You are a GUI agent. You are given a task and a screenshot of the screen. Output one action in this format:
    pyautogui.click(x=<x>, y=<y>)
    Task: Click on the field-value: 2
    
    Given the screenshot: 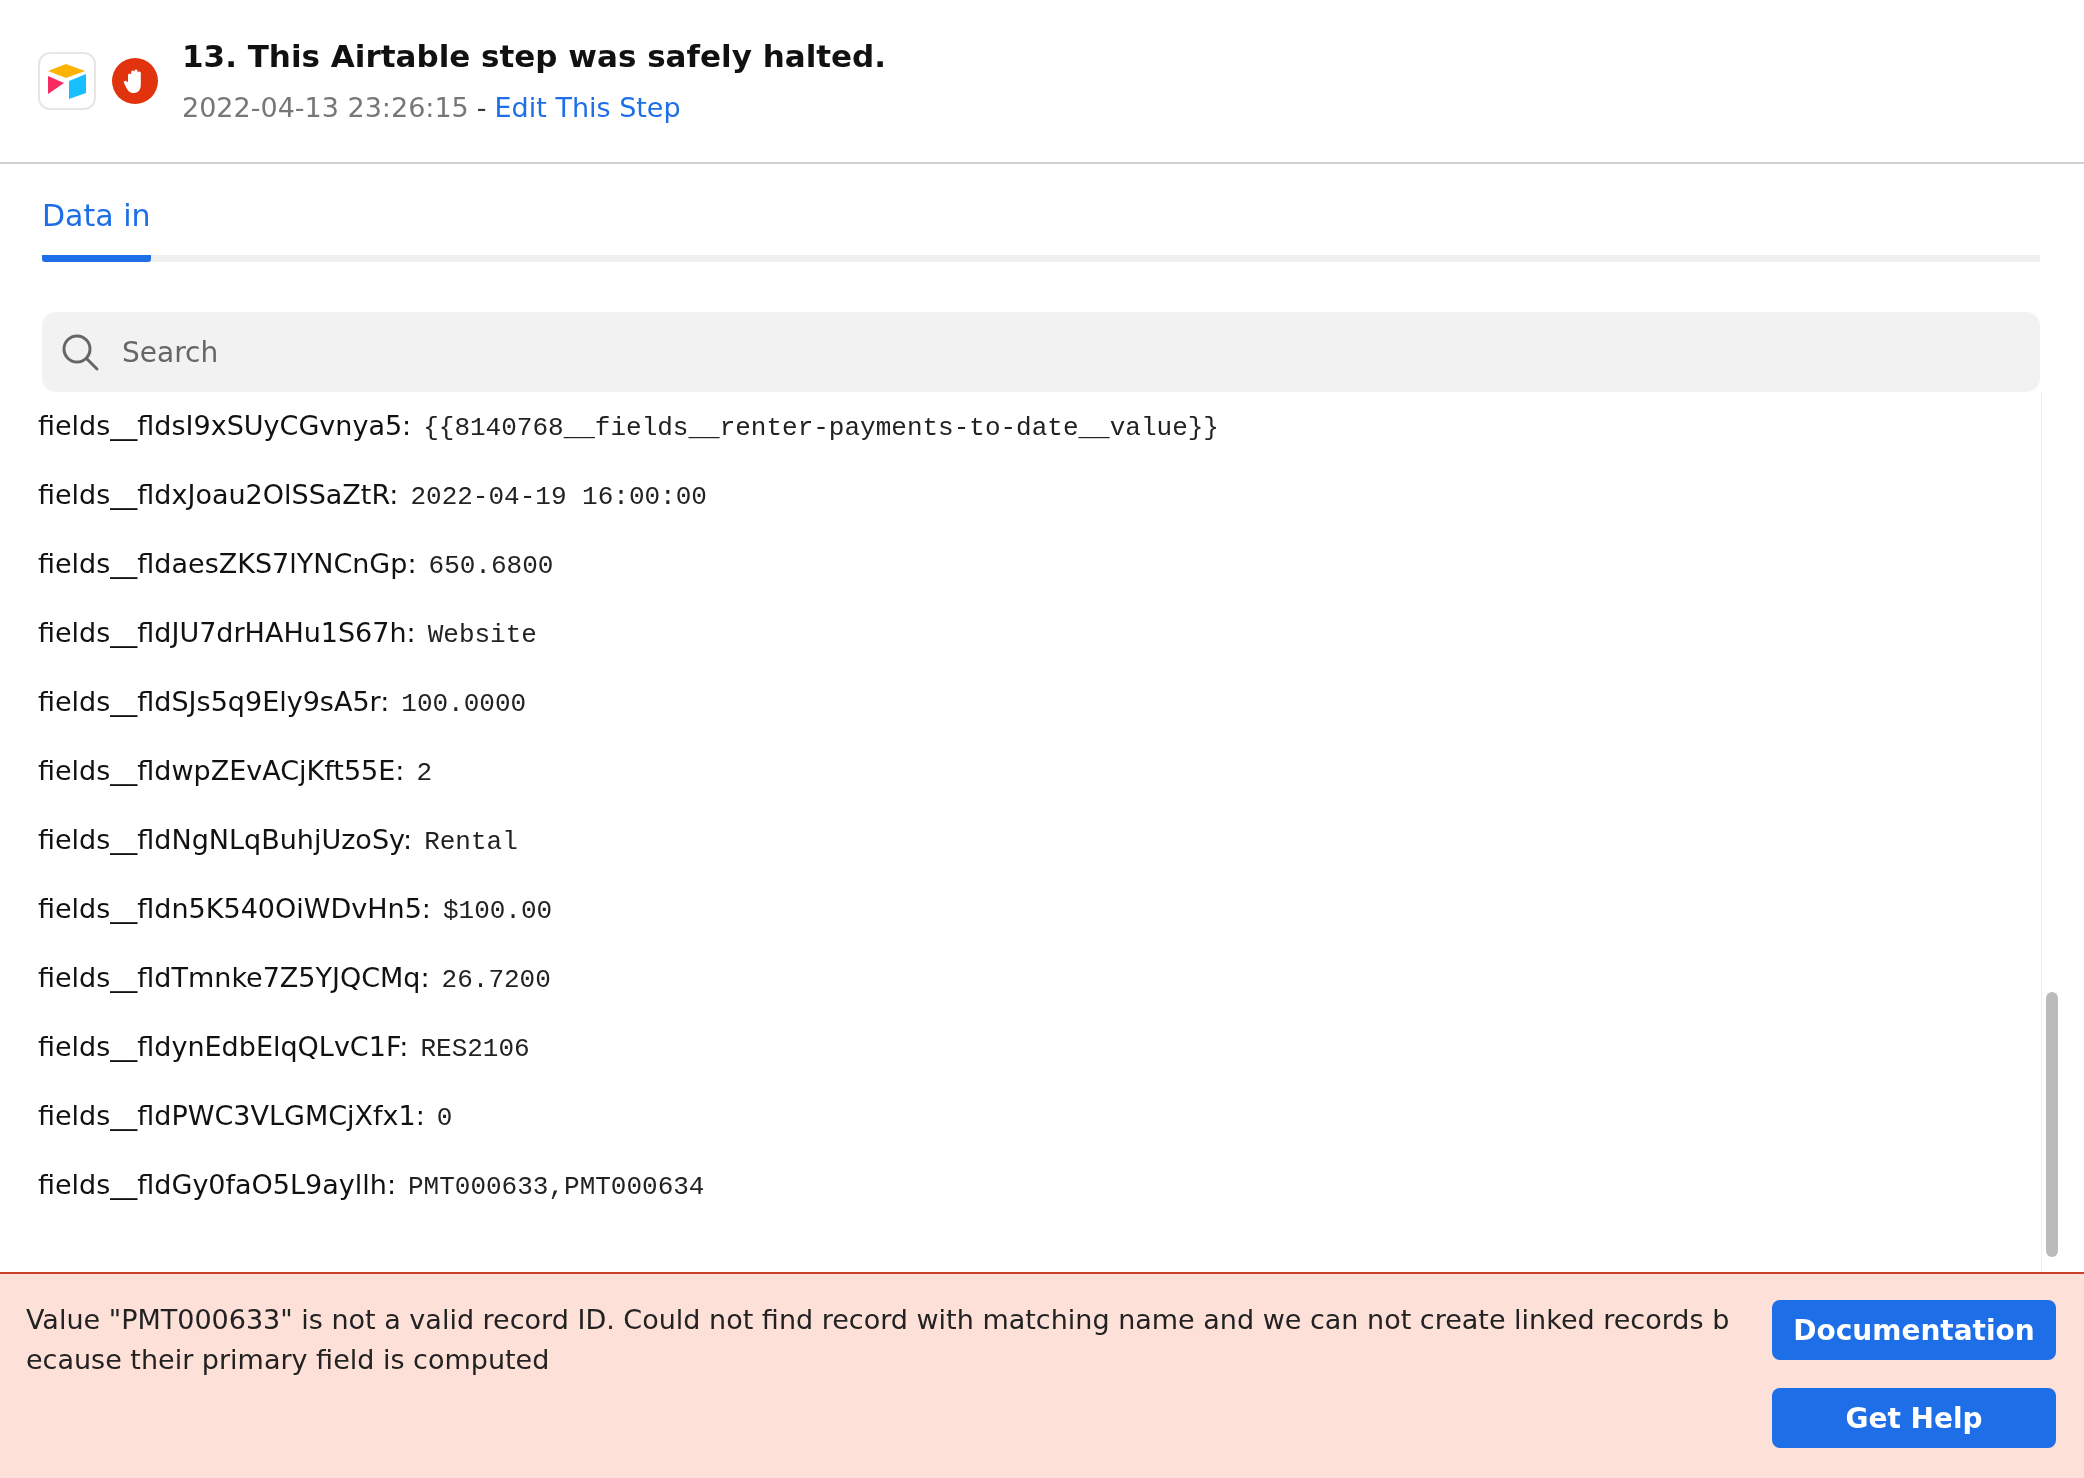 What is the action you would take?
    pyautogui.click(x=424, y=773)
    